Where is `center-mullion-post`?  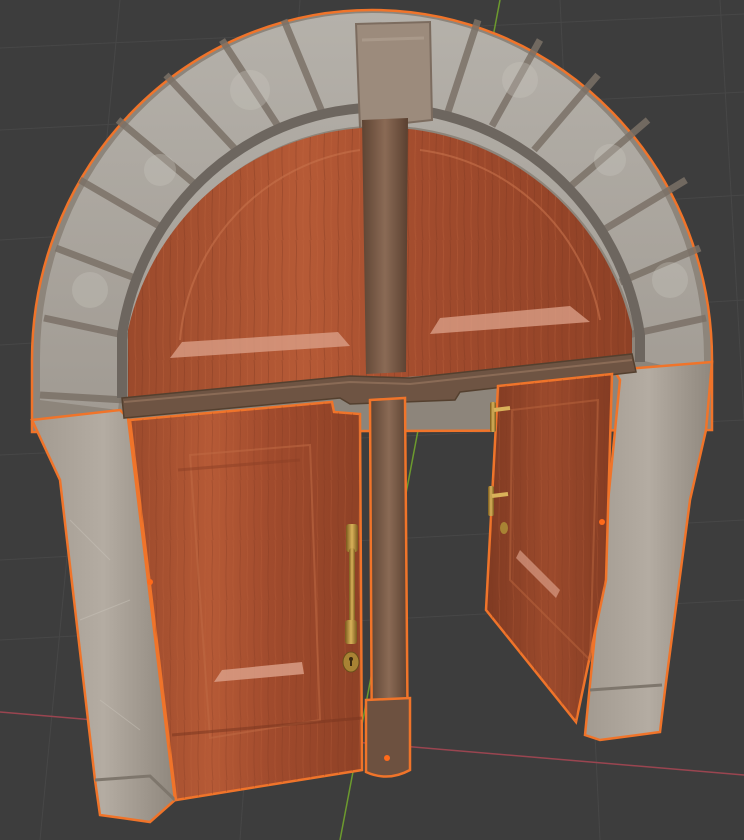
center-mullion-post is located at coordinates (387, 448).